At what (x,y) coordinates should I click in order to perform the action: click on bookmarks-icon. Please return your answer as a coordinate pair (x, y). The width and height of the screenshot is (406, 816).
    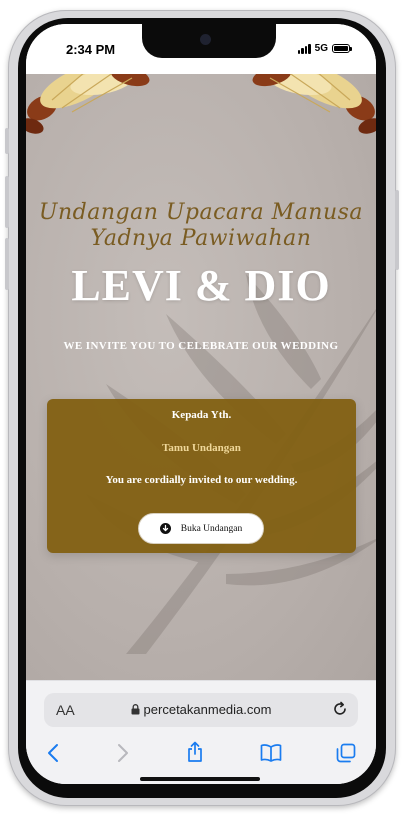
    Looking at the image, I should click on (271, 753).